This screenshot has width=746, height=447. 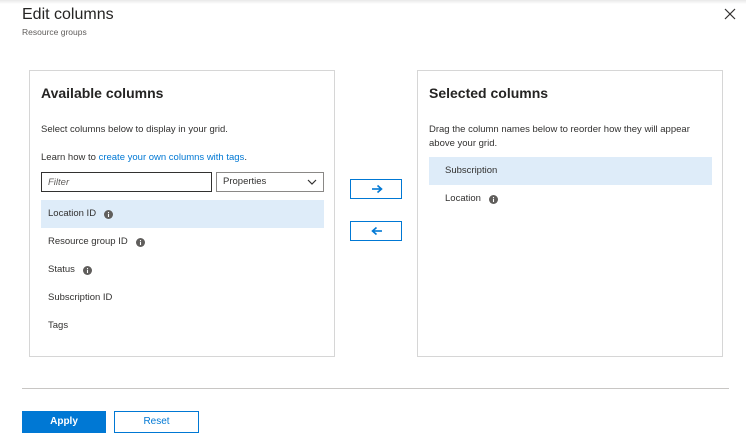 I want to click on dialog-header: Edit columns Resource groups, so click(x=68, y=21).